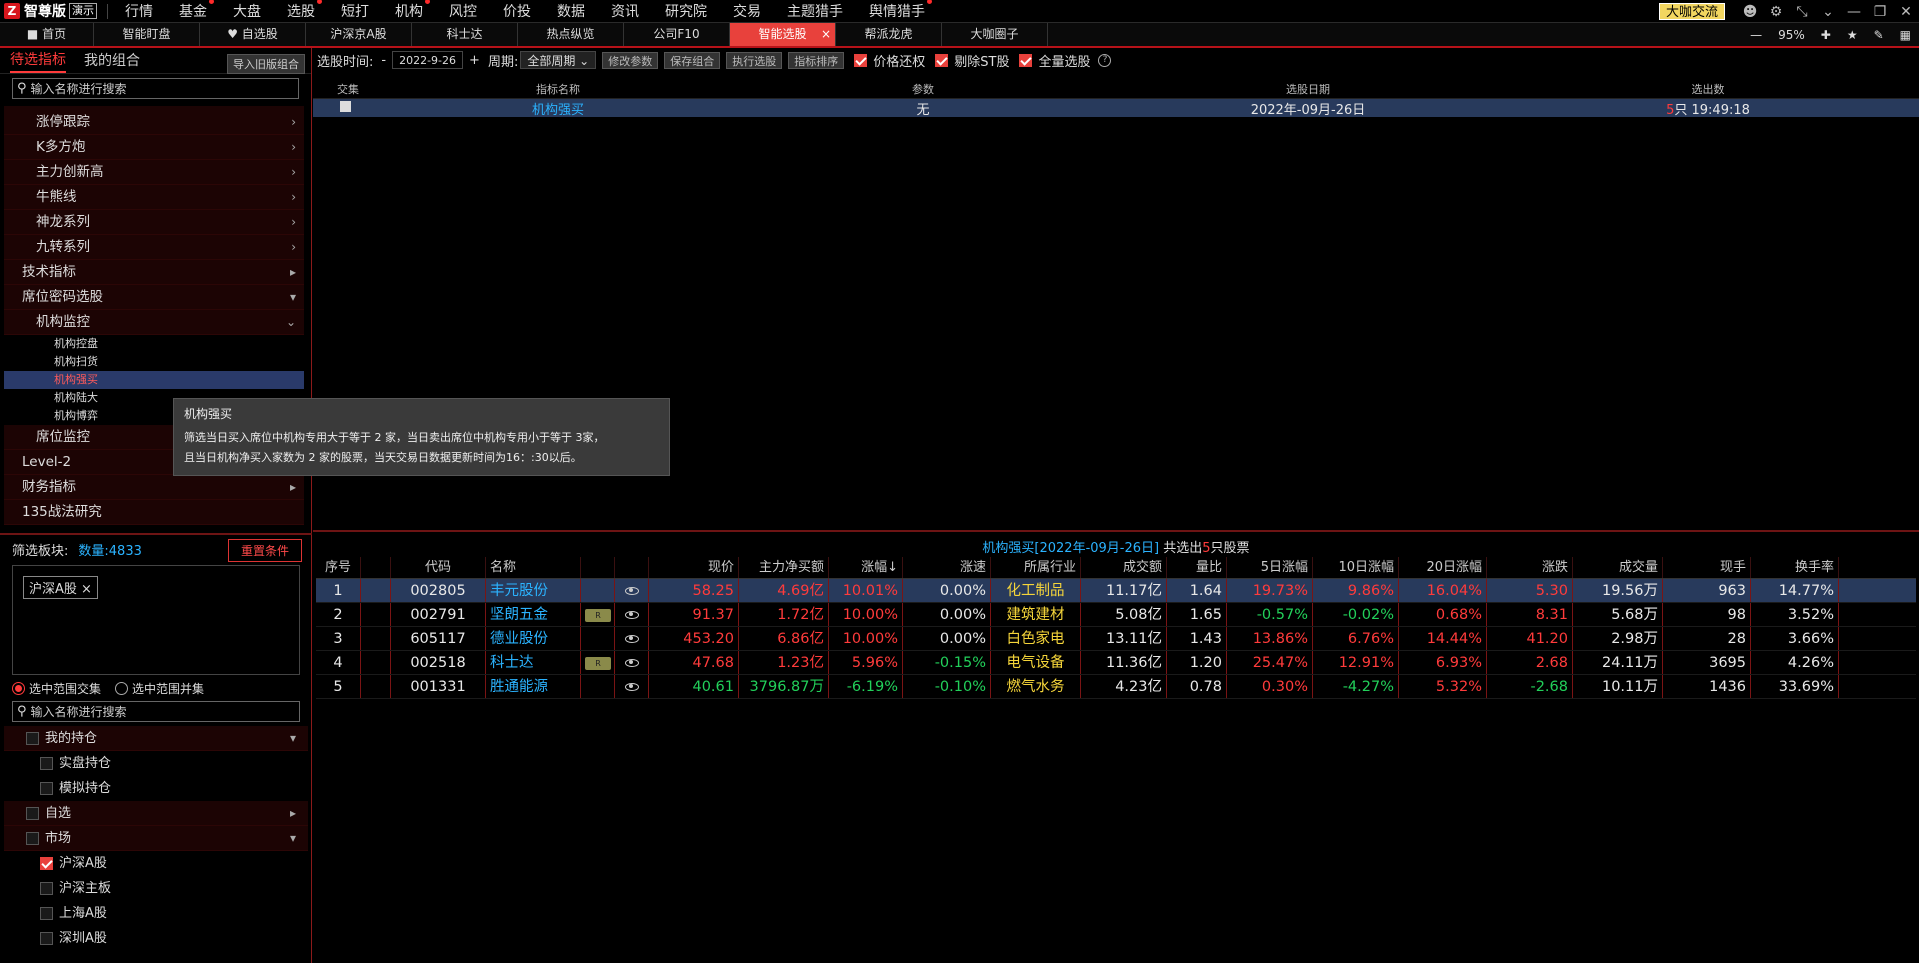  What do you see at coordinates (154, 222) in the screenshot?
I see `tree-node: 神龙系列 ›` at bounding box center [154, 222].